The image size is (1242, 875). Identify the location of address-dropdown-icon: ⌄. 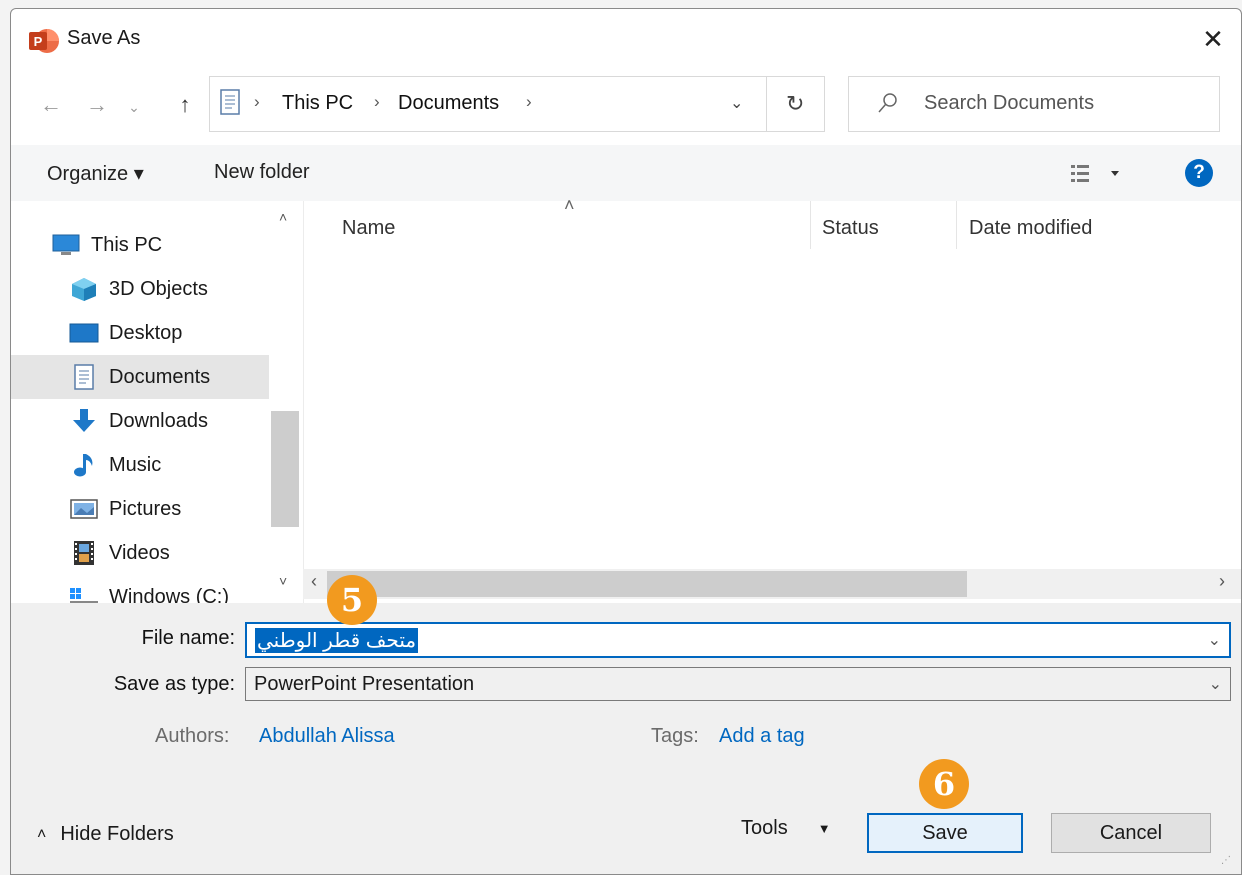
(736, 103).